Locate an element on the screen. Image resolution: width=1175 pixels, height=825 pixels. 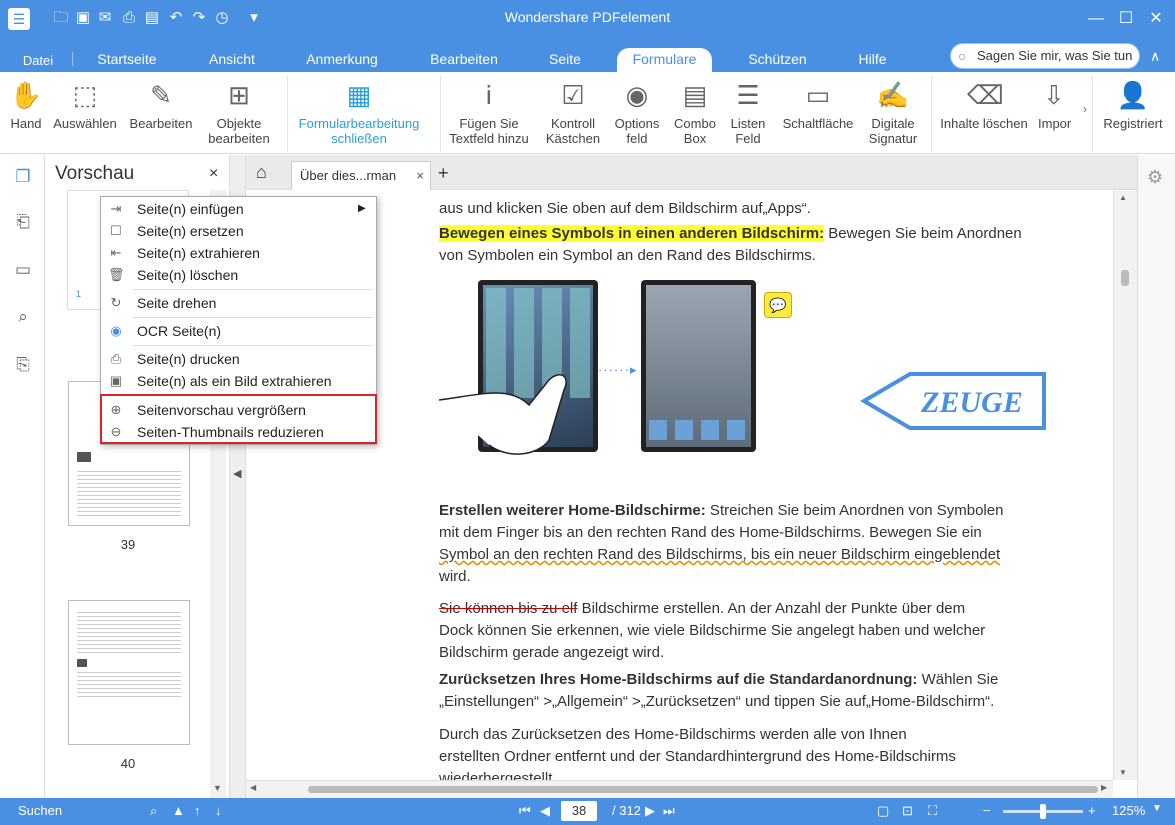
pages-thumbnail-icon: ❐ is located at coordinates (23, 178).